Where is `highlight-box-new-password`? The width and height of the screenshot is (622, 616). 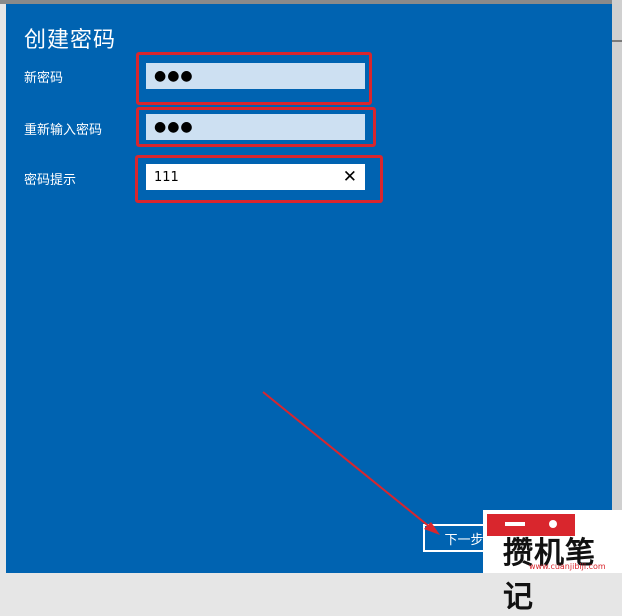
highlight-box-new-password is located at coordinates (254, 78).